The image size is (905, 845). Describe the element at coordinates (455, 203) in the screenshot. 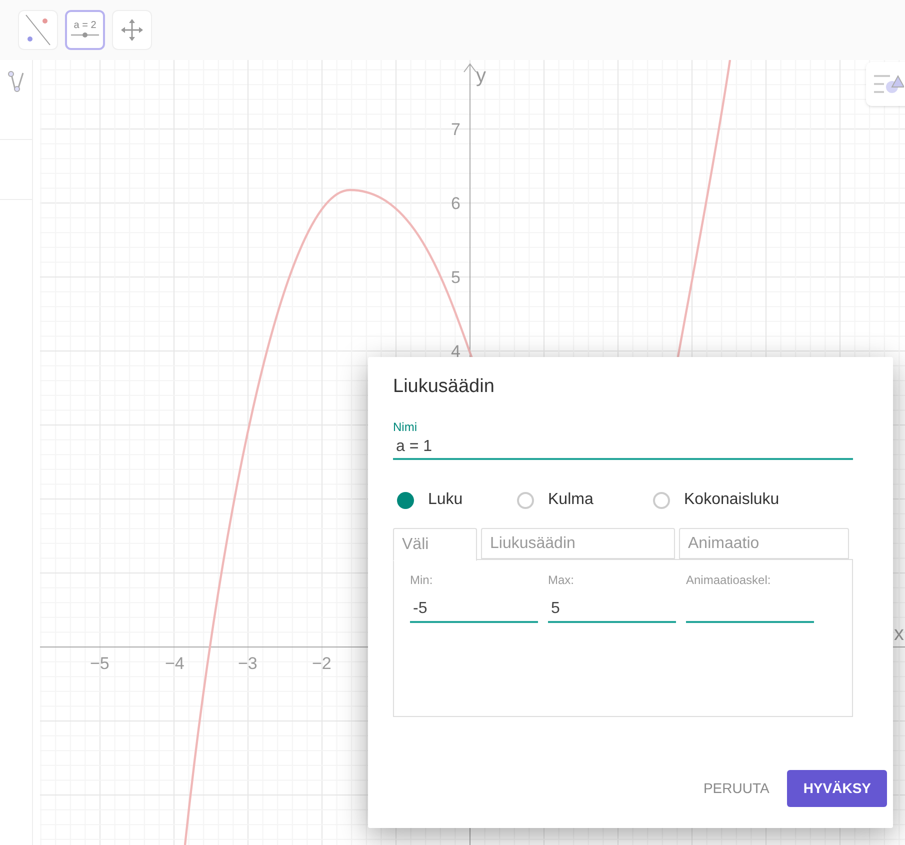

I see `y-tick-label: 6` at that location.